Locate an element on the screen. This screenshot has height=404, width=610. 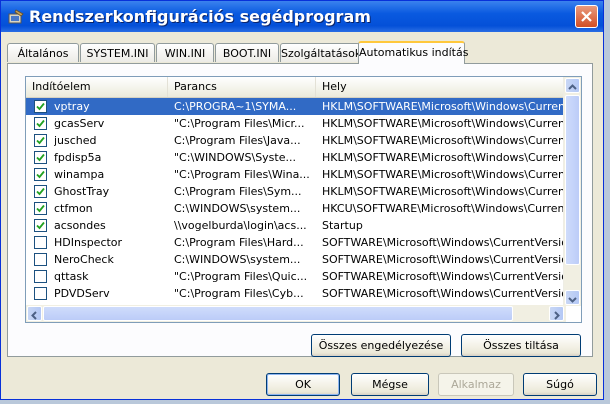
apply-button: Alkalmaz is located at coordinates (476, 384).